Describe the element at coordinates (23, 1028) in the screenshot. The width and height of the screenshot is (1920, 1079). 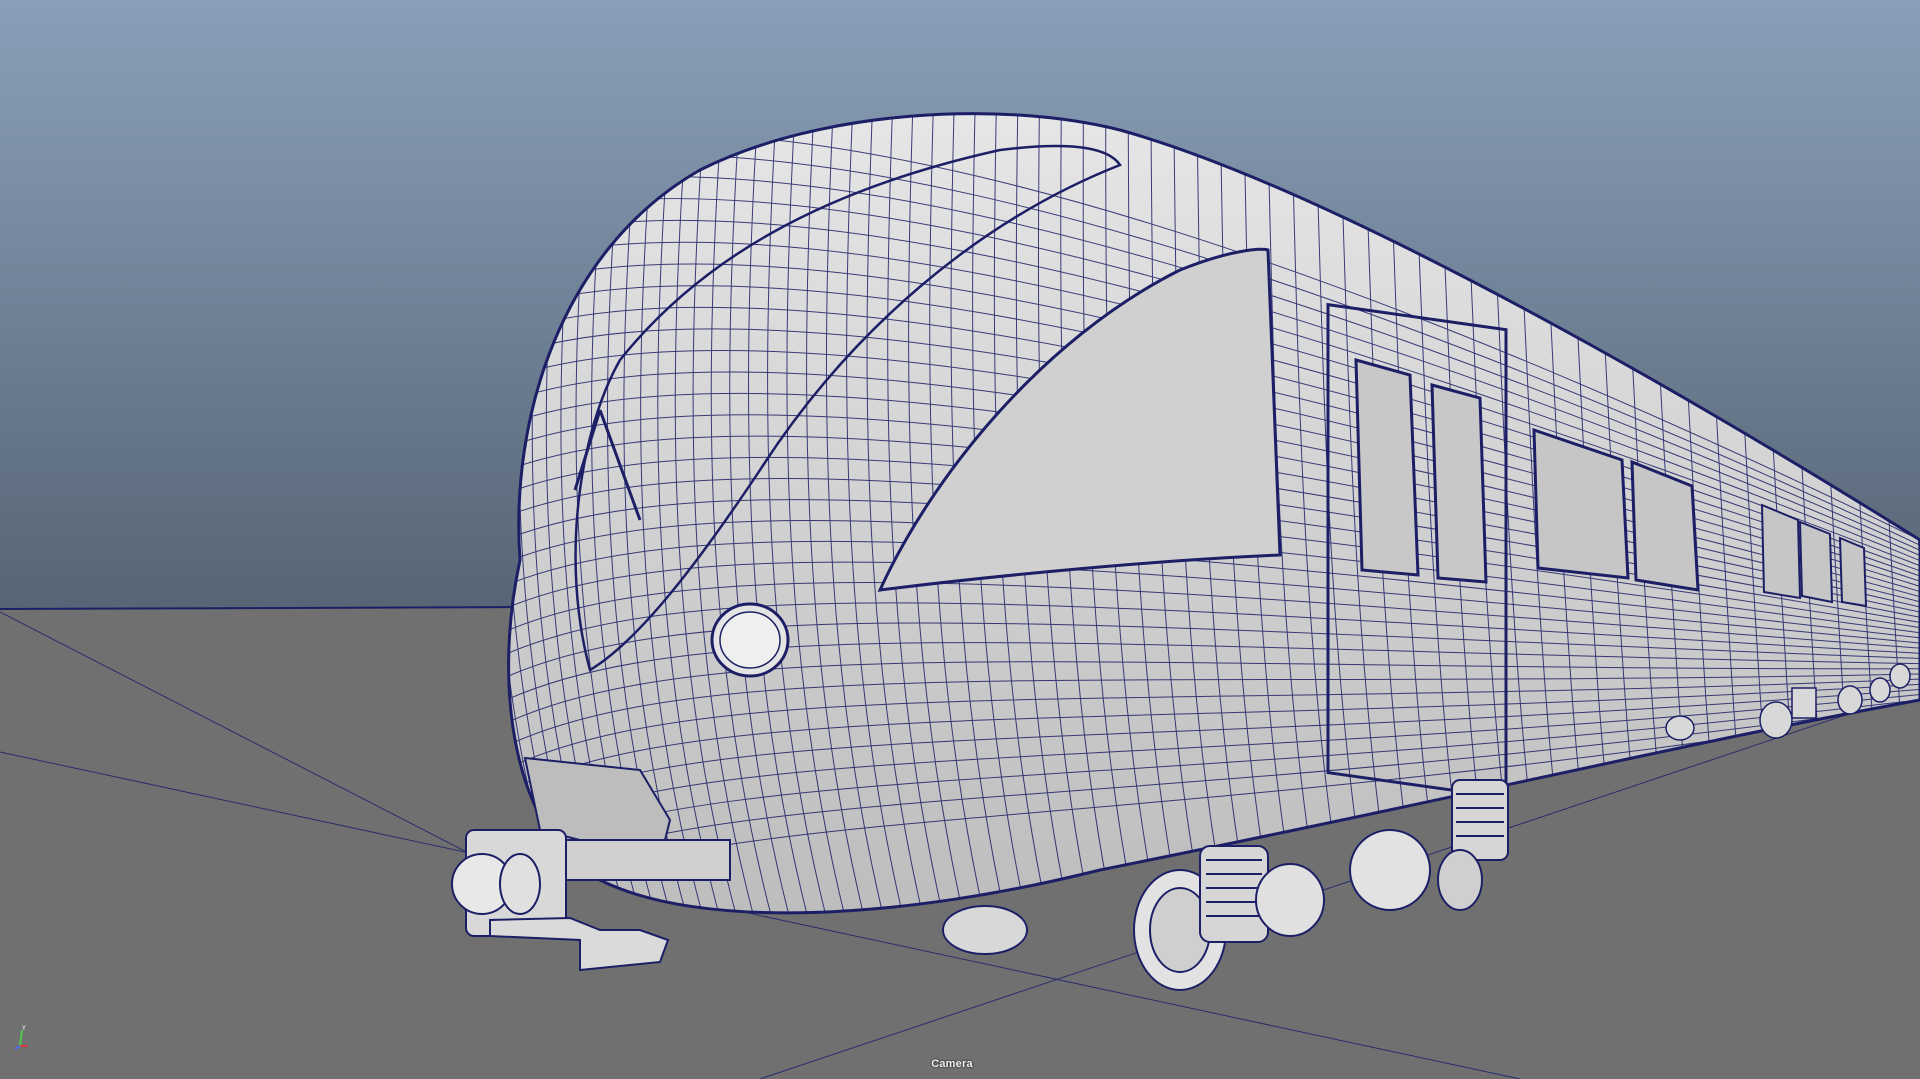
I see `axis-y-label: Y` at that location.